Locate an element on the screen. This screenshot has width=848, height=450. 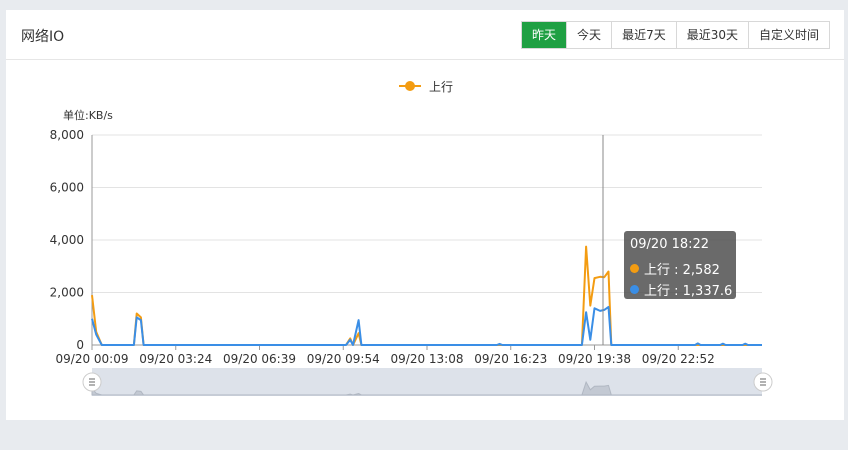
zoom-handle-left is located at coordinates (92, 382).